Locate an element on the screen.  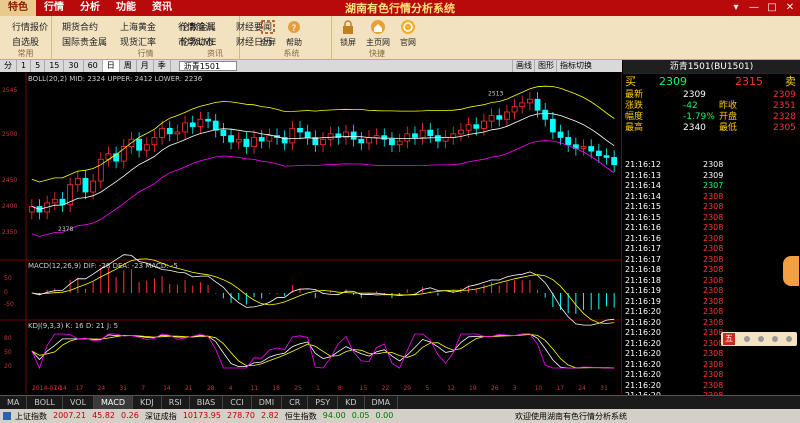
menu-functions: 功能 is located at coordinates (126, 8).